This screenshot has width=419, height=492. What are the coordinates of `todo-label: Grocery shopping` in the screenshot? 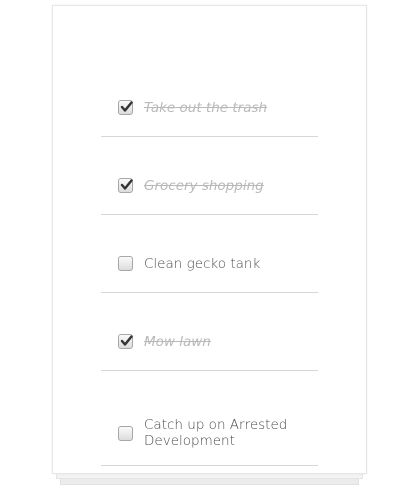 It's located at (204, 185).